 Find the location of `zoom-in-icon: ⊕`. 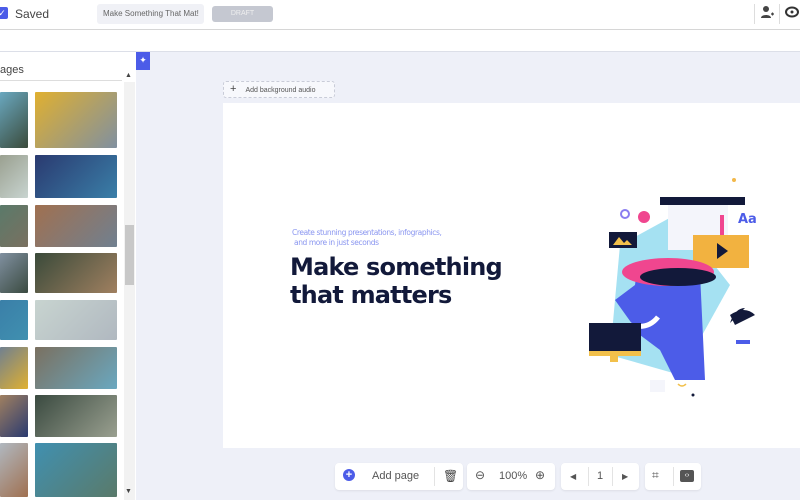

zoom-in-icon: ⊕ is located at coordinates (540, 475).